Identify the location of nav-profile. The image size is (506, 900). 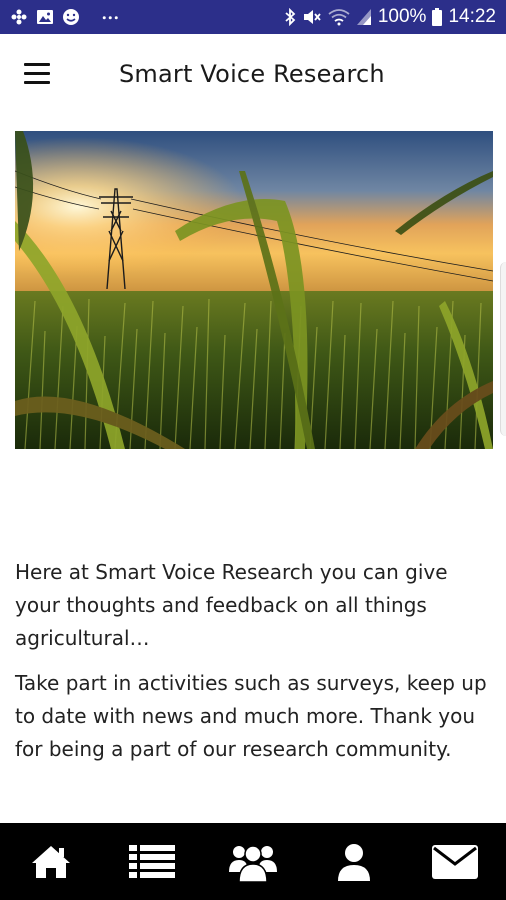
(354, 861).